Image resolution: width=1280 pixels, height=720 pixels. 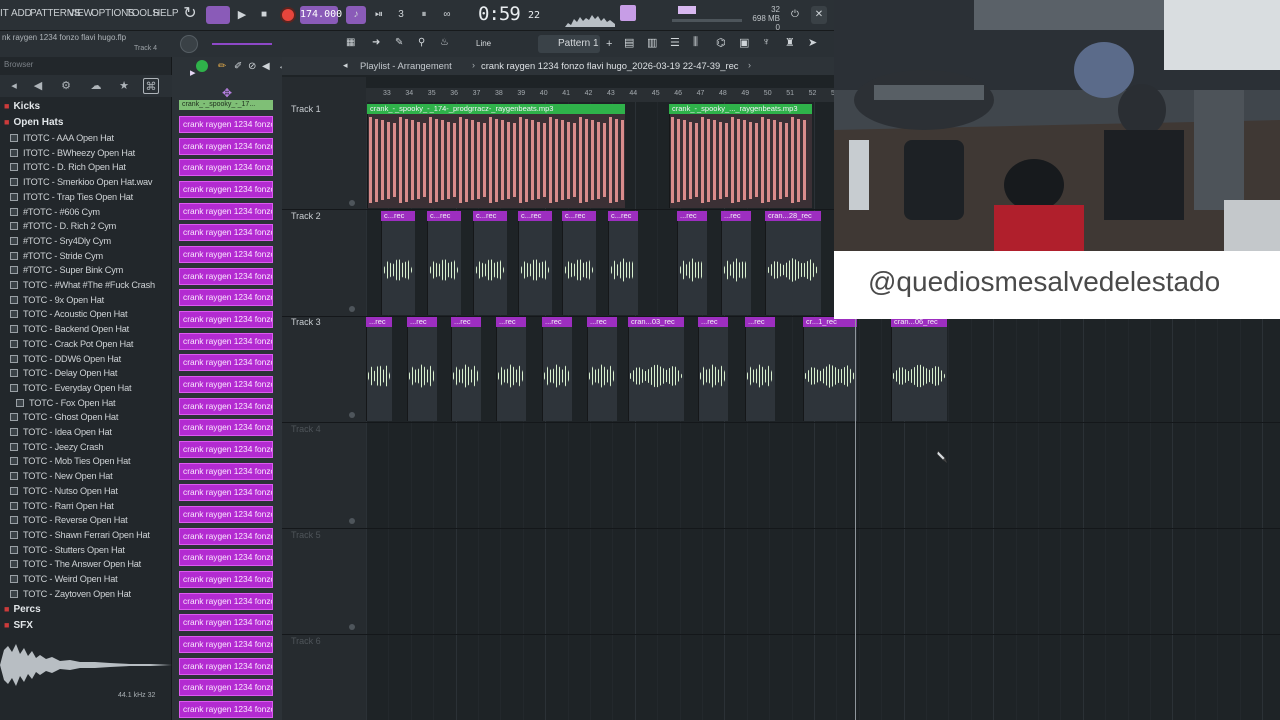 What do you see at coordinates (67, 552) in the screenshot?
I see `browser-file-item: TOTC - Stutters Open Hat` at bounding box center [67, 552].